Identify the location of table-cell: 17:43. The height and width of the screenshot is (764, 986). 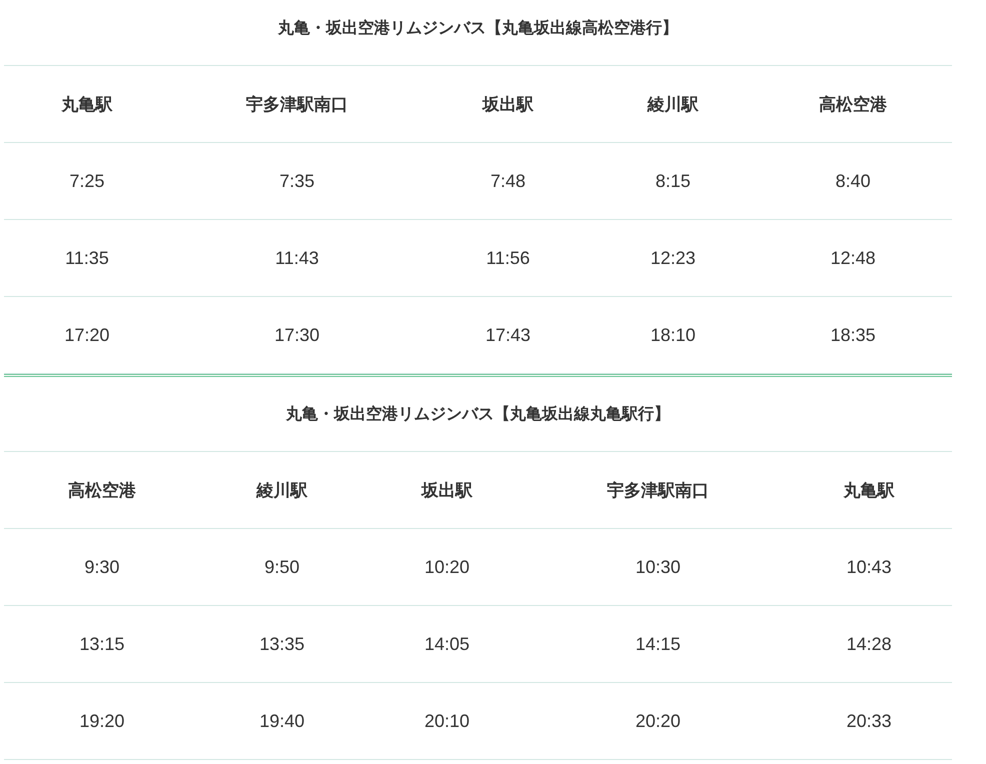
(508, 335).